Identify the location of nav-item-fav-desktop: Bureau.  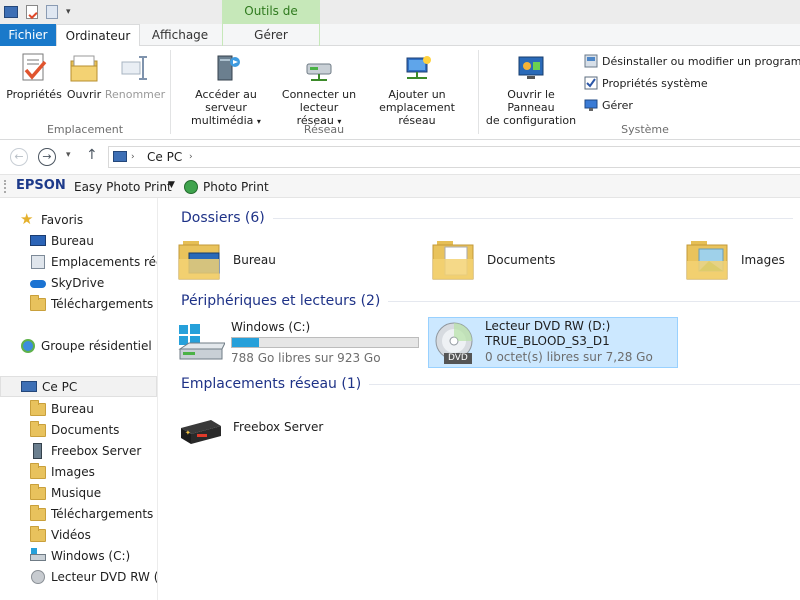
(62, 240).